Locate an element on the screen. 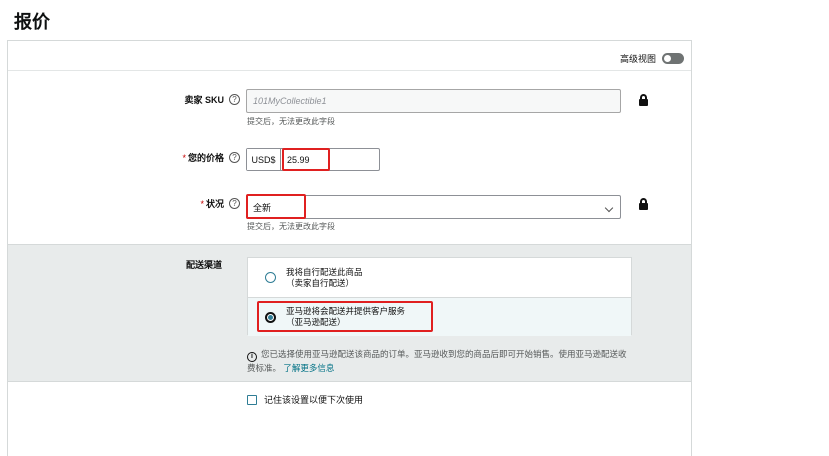  option-title: 我将自行配送此商品 is located at coordinates (324, 271).